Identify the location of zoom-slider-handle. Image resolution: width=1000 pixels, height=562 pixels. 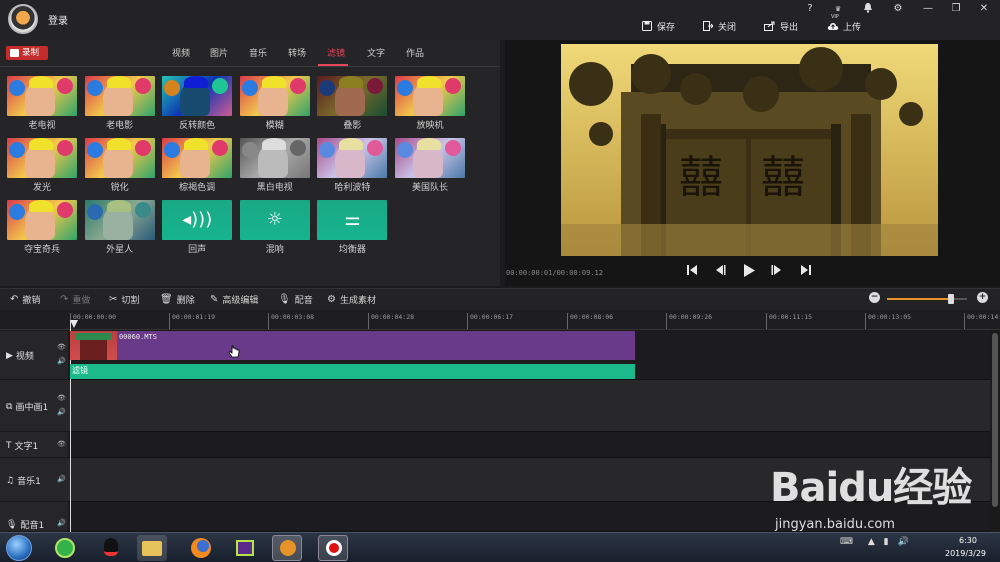
(951, 299).